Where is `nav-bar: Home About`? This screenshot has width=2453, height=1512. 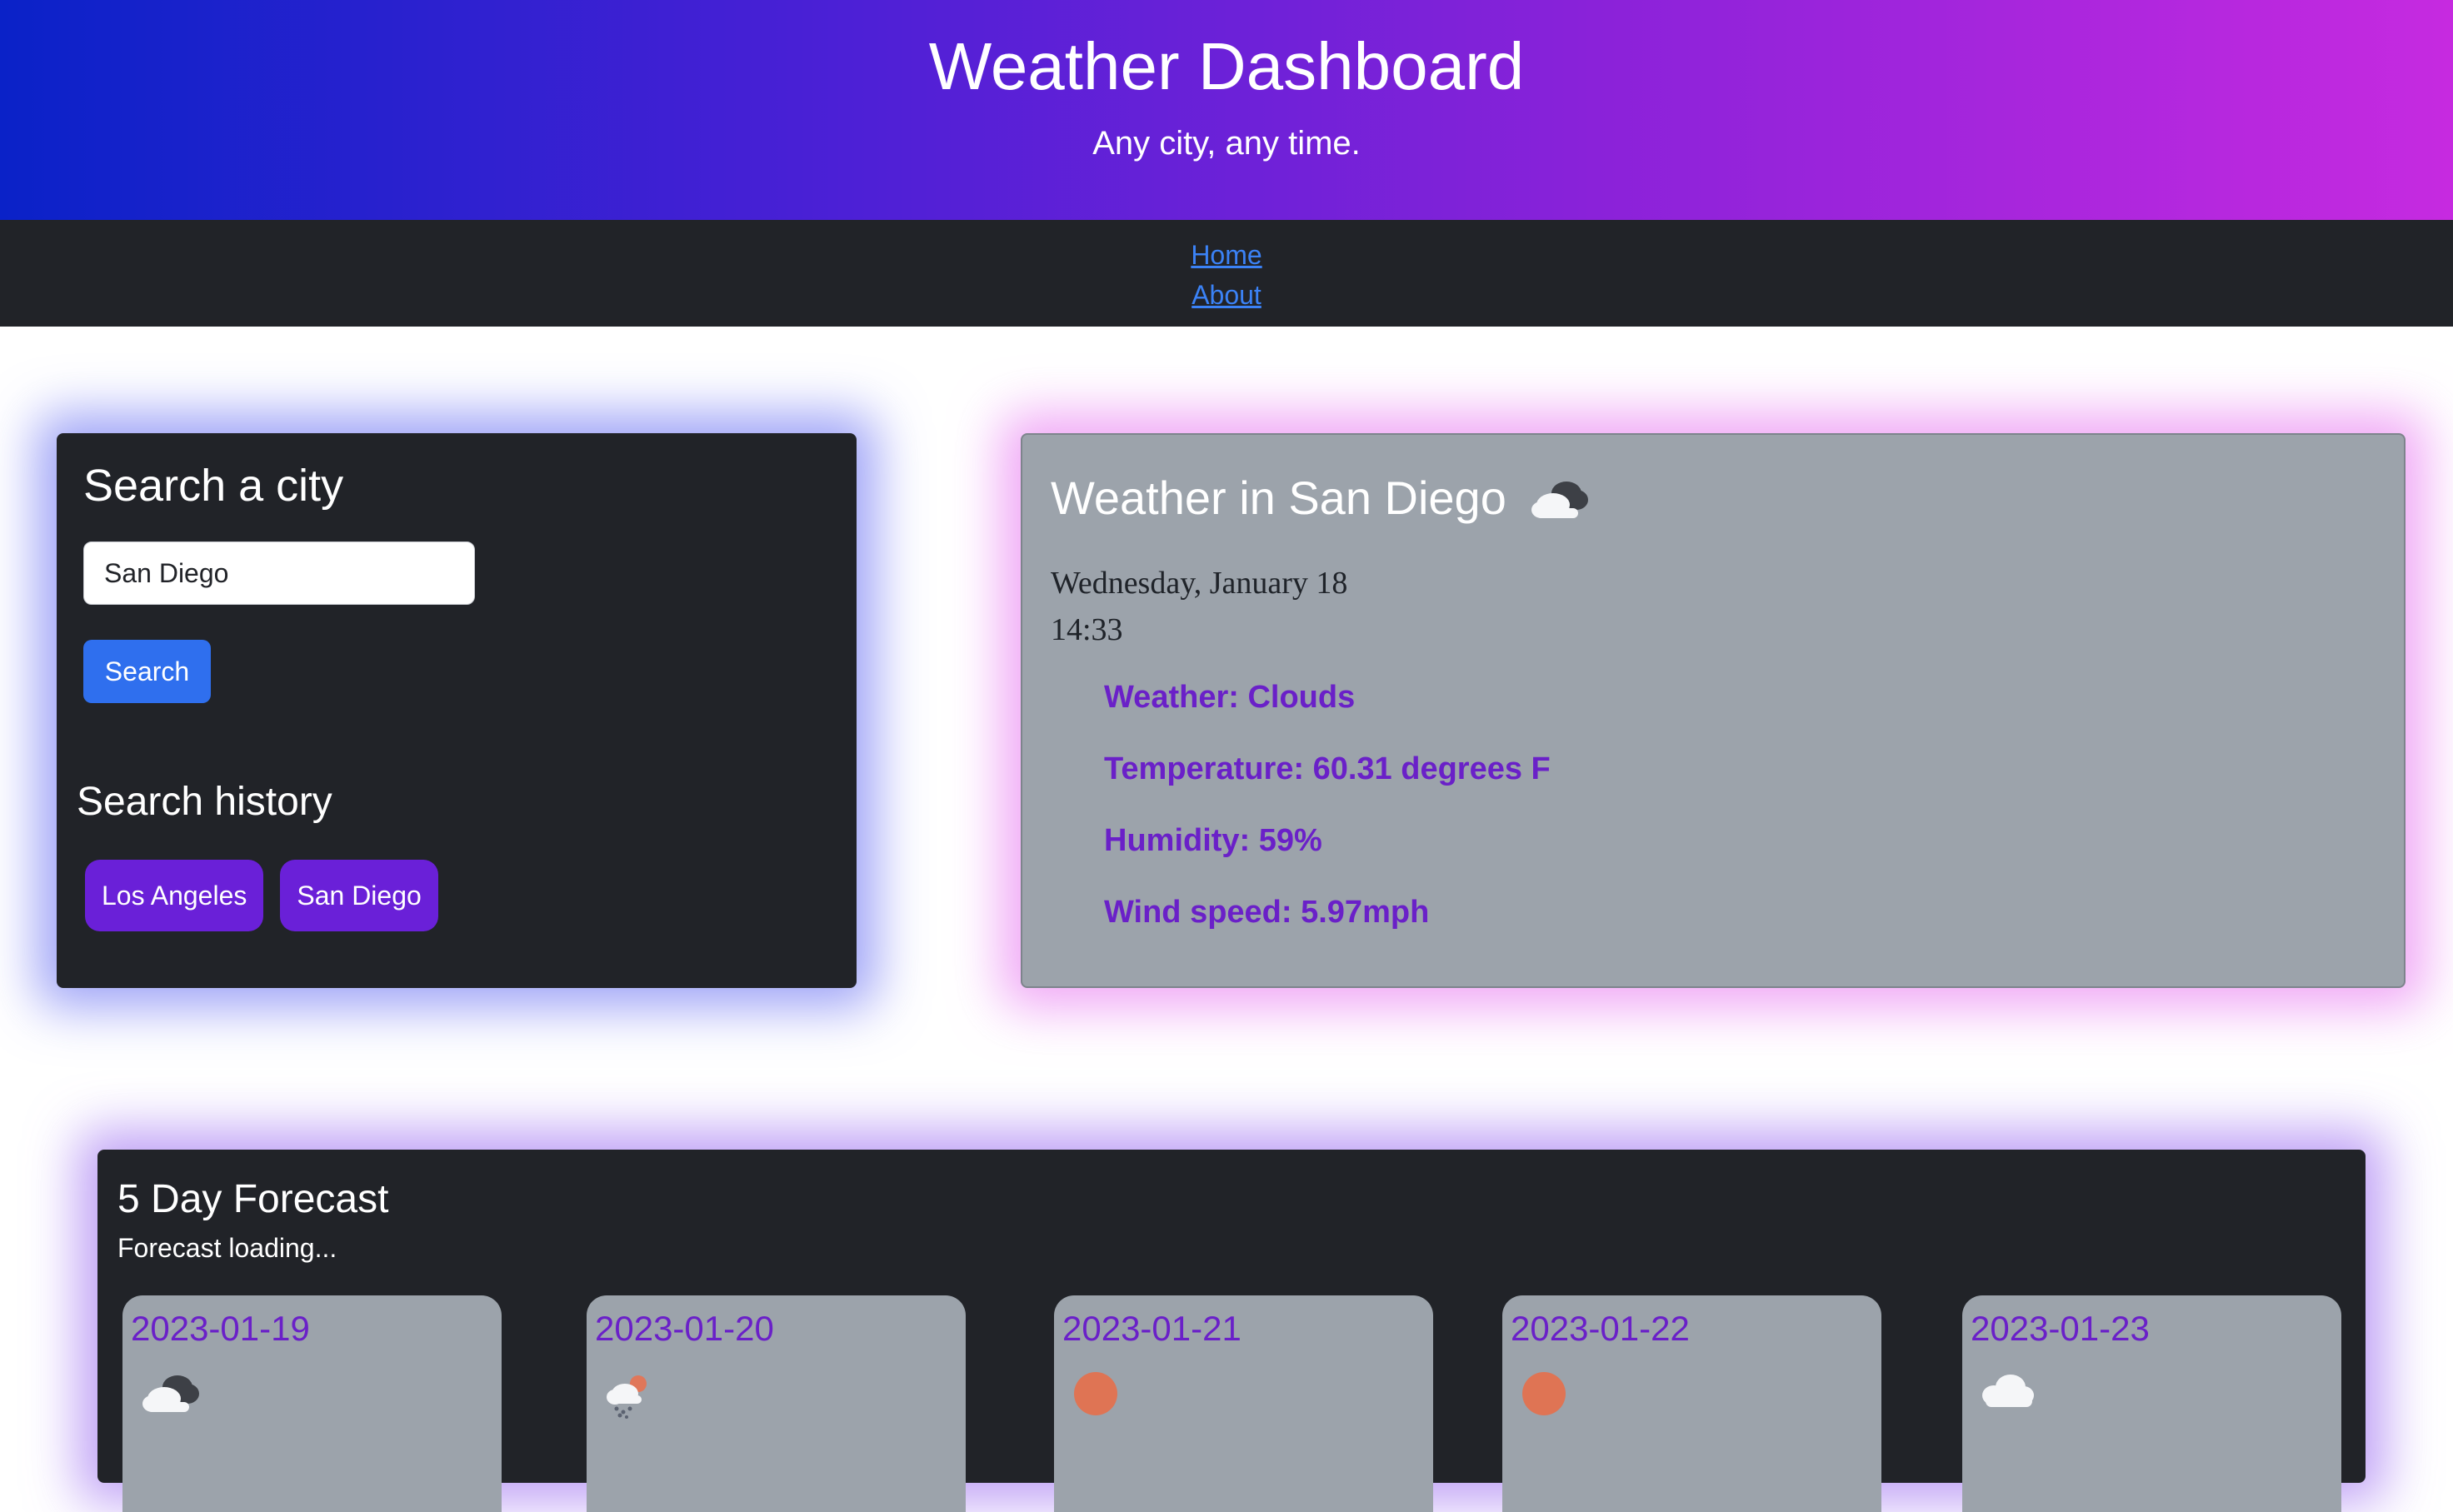 nav-bar: Home About is located at coordinates (1226, 273).